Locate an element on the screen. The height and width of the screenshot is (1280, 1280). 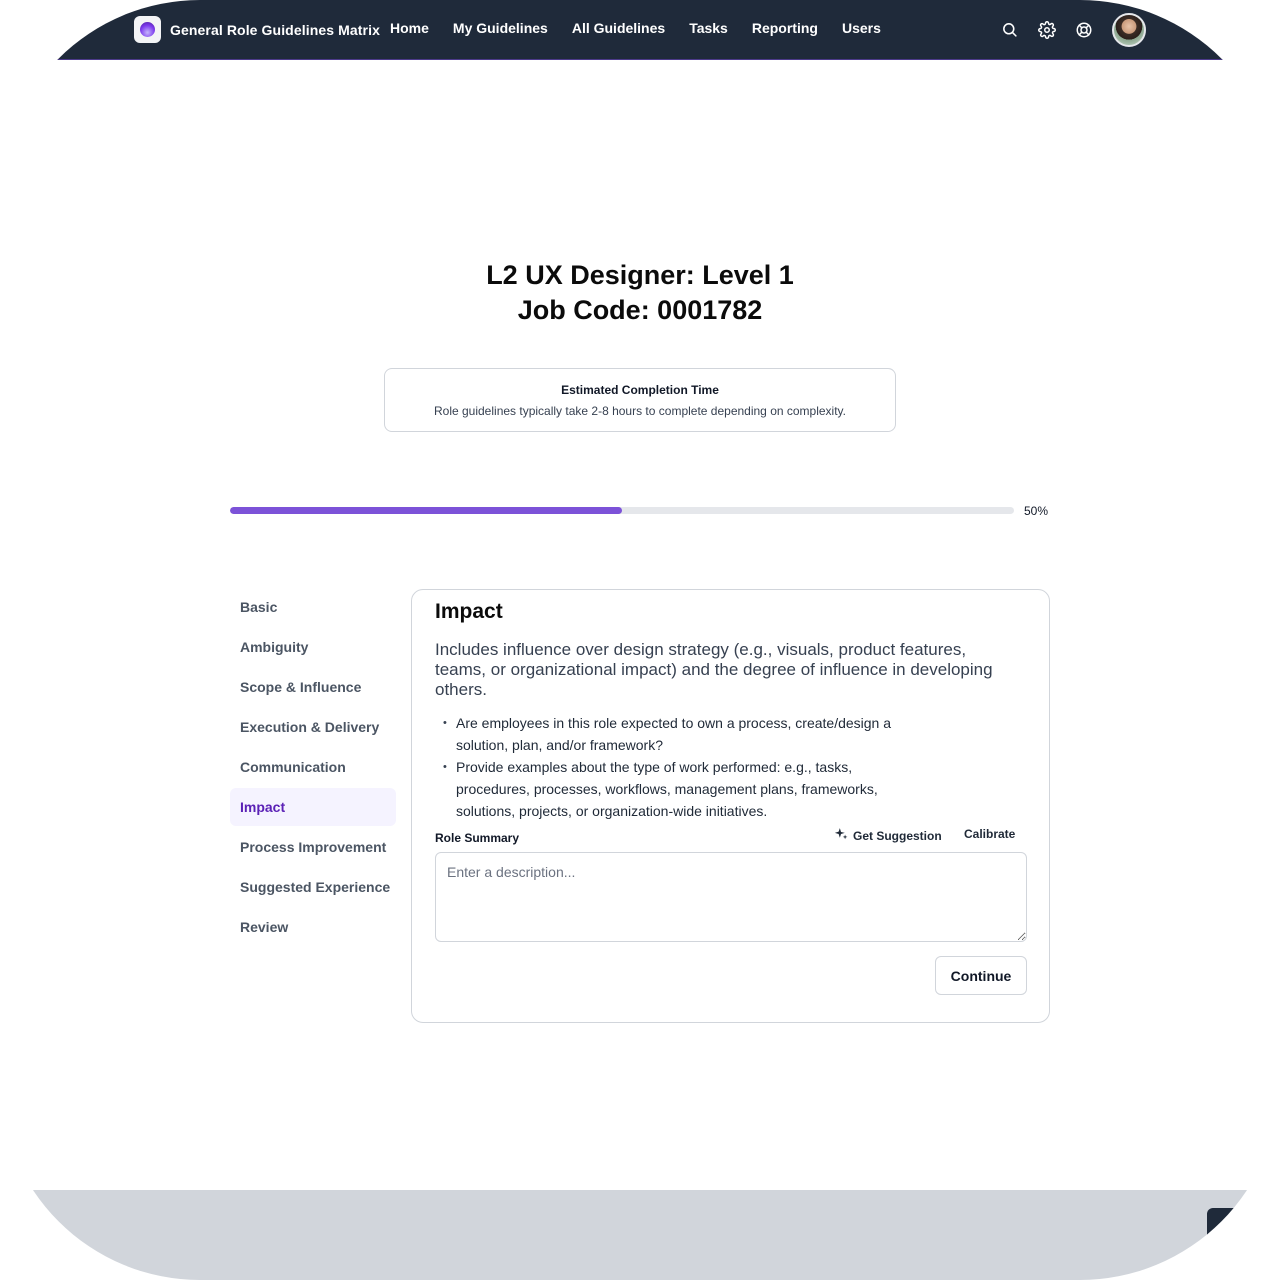
step-review: Review is located at coordinates (313, 927).